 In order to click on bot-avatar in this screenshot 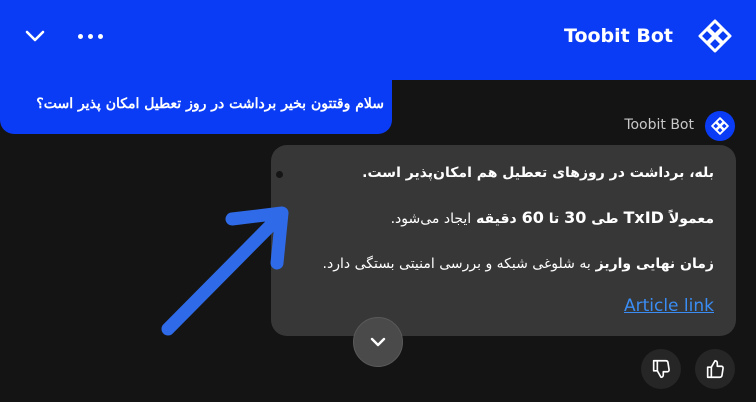, I will do `click(720, 126)`.